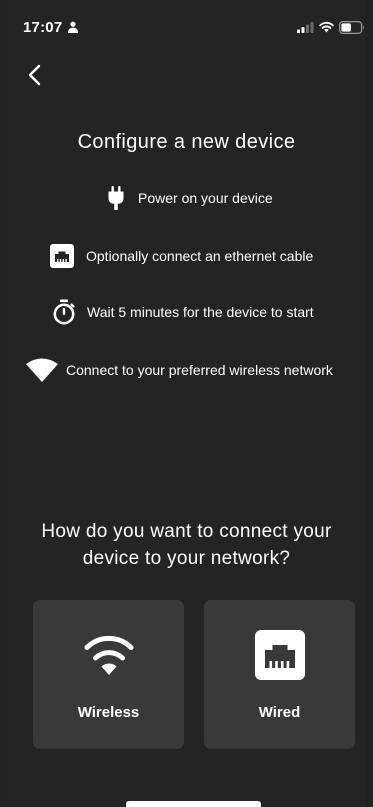  I want to click on wired-option-label: Wired, so click(279, 712).